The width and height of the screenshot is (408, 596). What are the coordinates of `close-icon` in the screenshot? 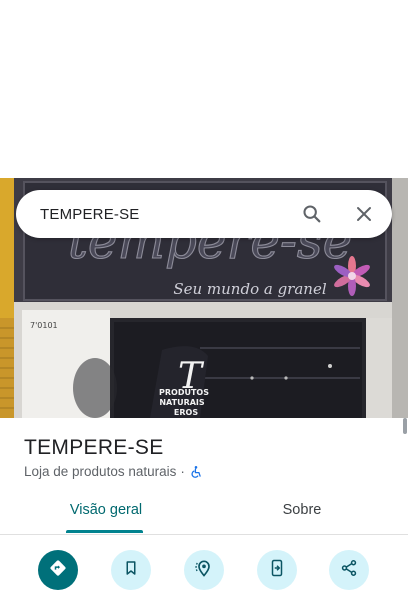 It's located at (364, 214).